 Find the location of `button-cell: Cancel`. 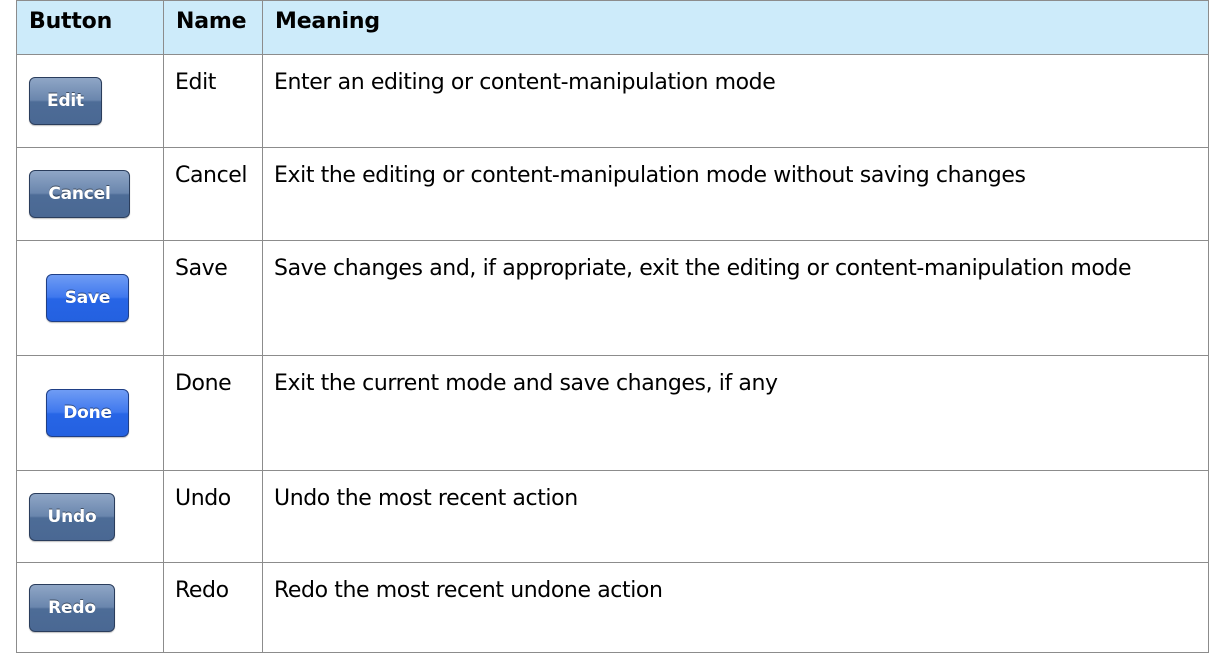

button-cell: Cancel is located at coordinates (90, 194).